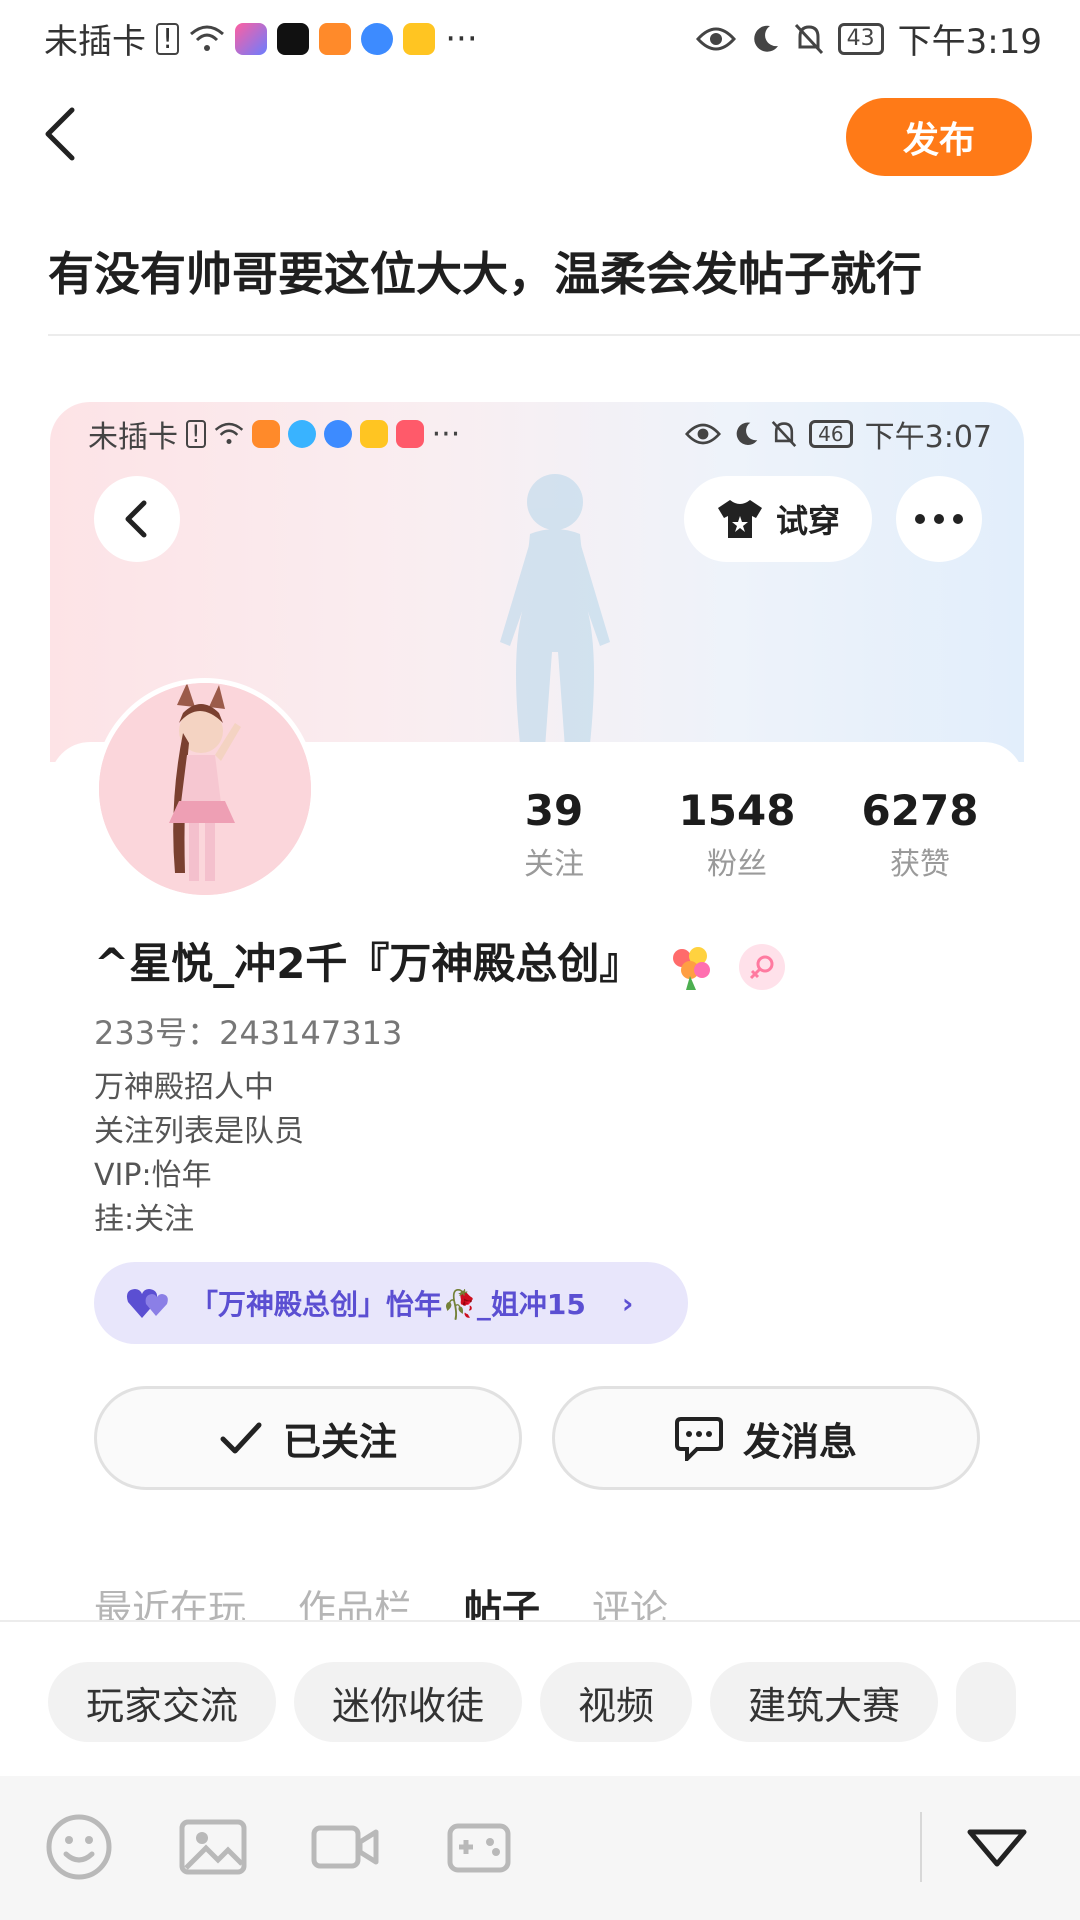 The image size is (1080, 1920). What do you see at coordinates (737, 864) in the screenshot?
I see `fans-label: 粉丝` at bounding box center [737, 864].